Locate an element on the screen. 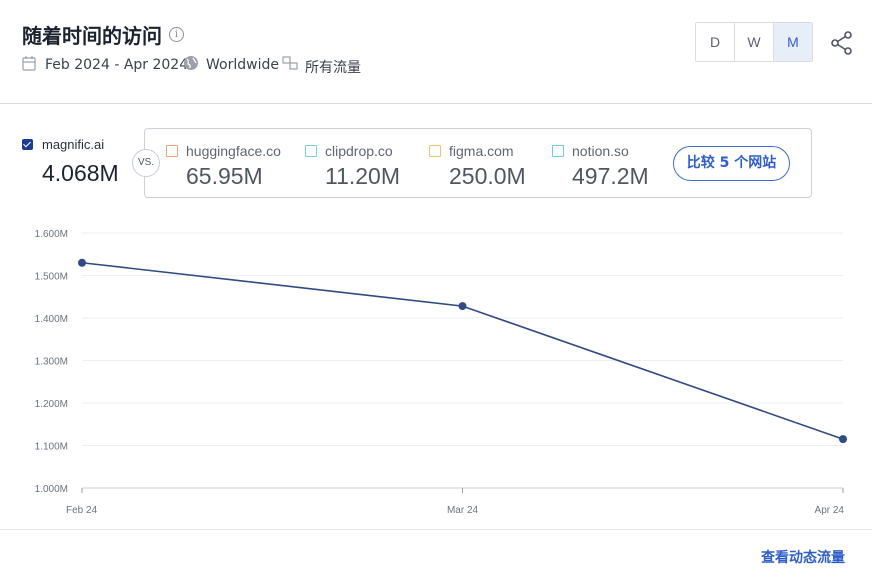 The image size is (872, 581). date-range: Feb 2024 - Apr 2024 is located at coordinates (116, 65).